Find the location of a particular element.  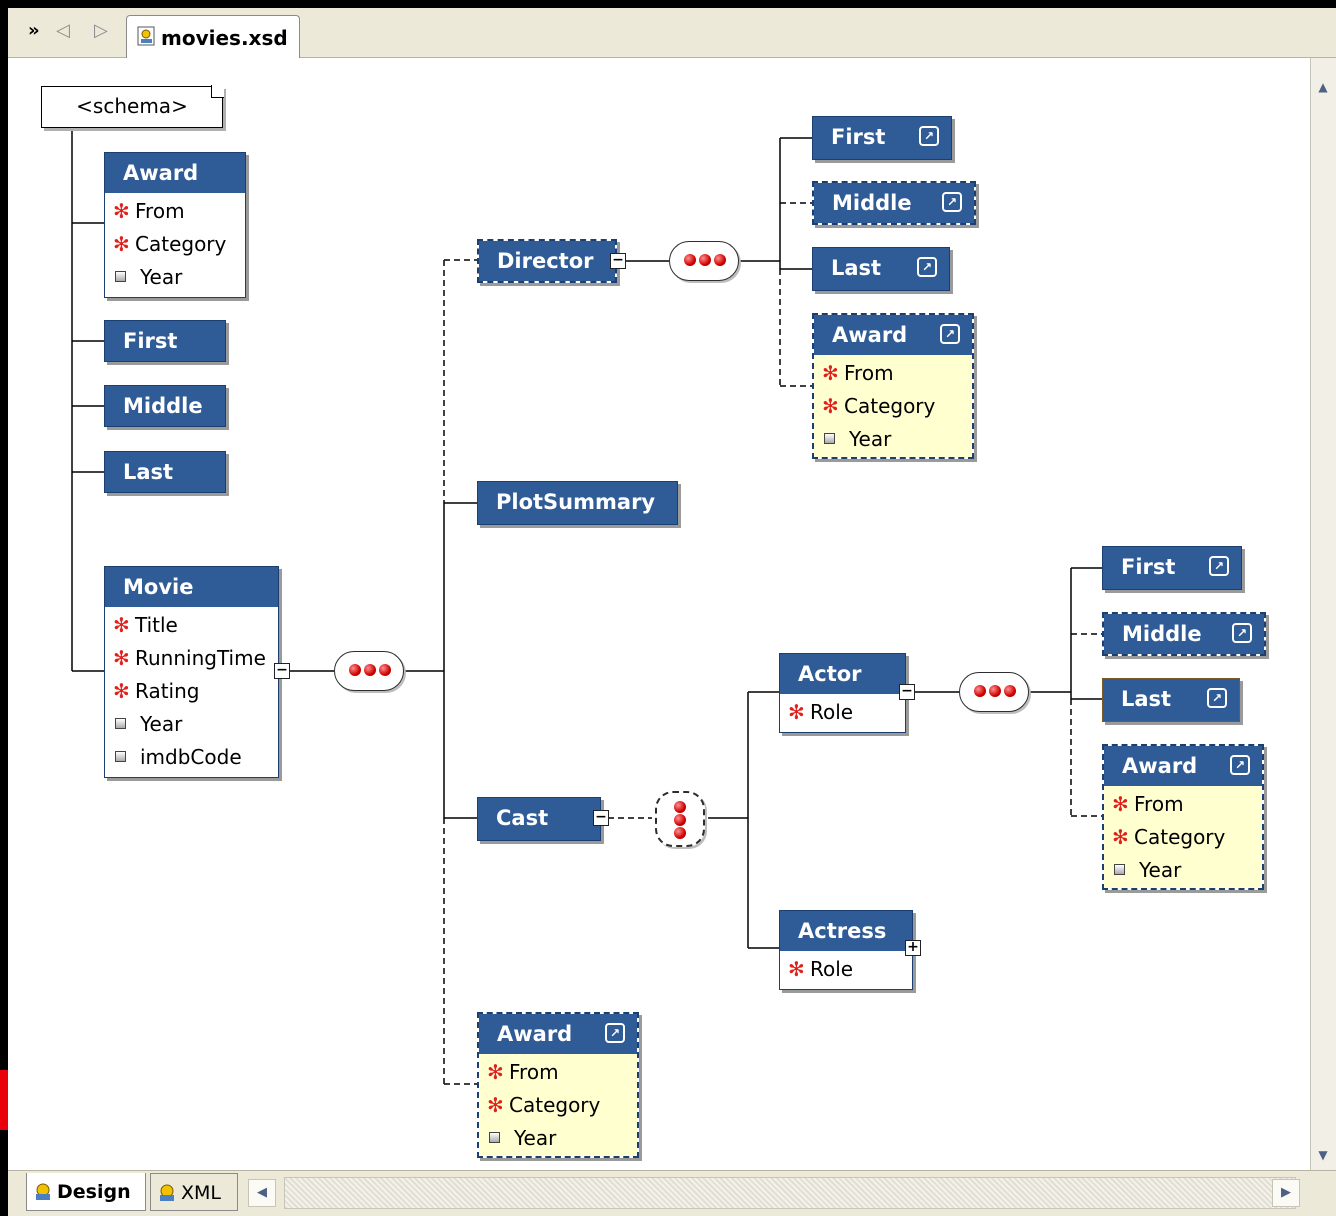

director-middle-ref: Middle ↗ is located at coordinates (894, 203).